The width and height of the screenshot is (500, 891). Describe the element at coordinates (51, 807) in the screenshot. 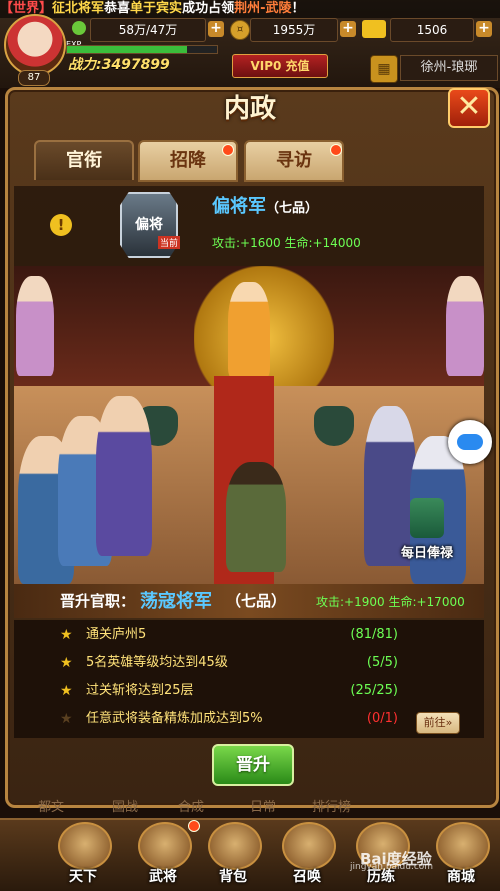

I see `ghost-tab: 都文` at that location.